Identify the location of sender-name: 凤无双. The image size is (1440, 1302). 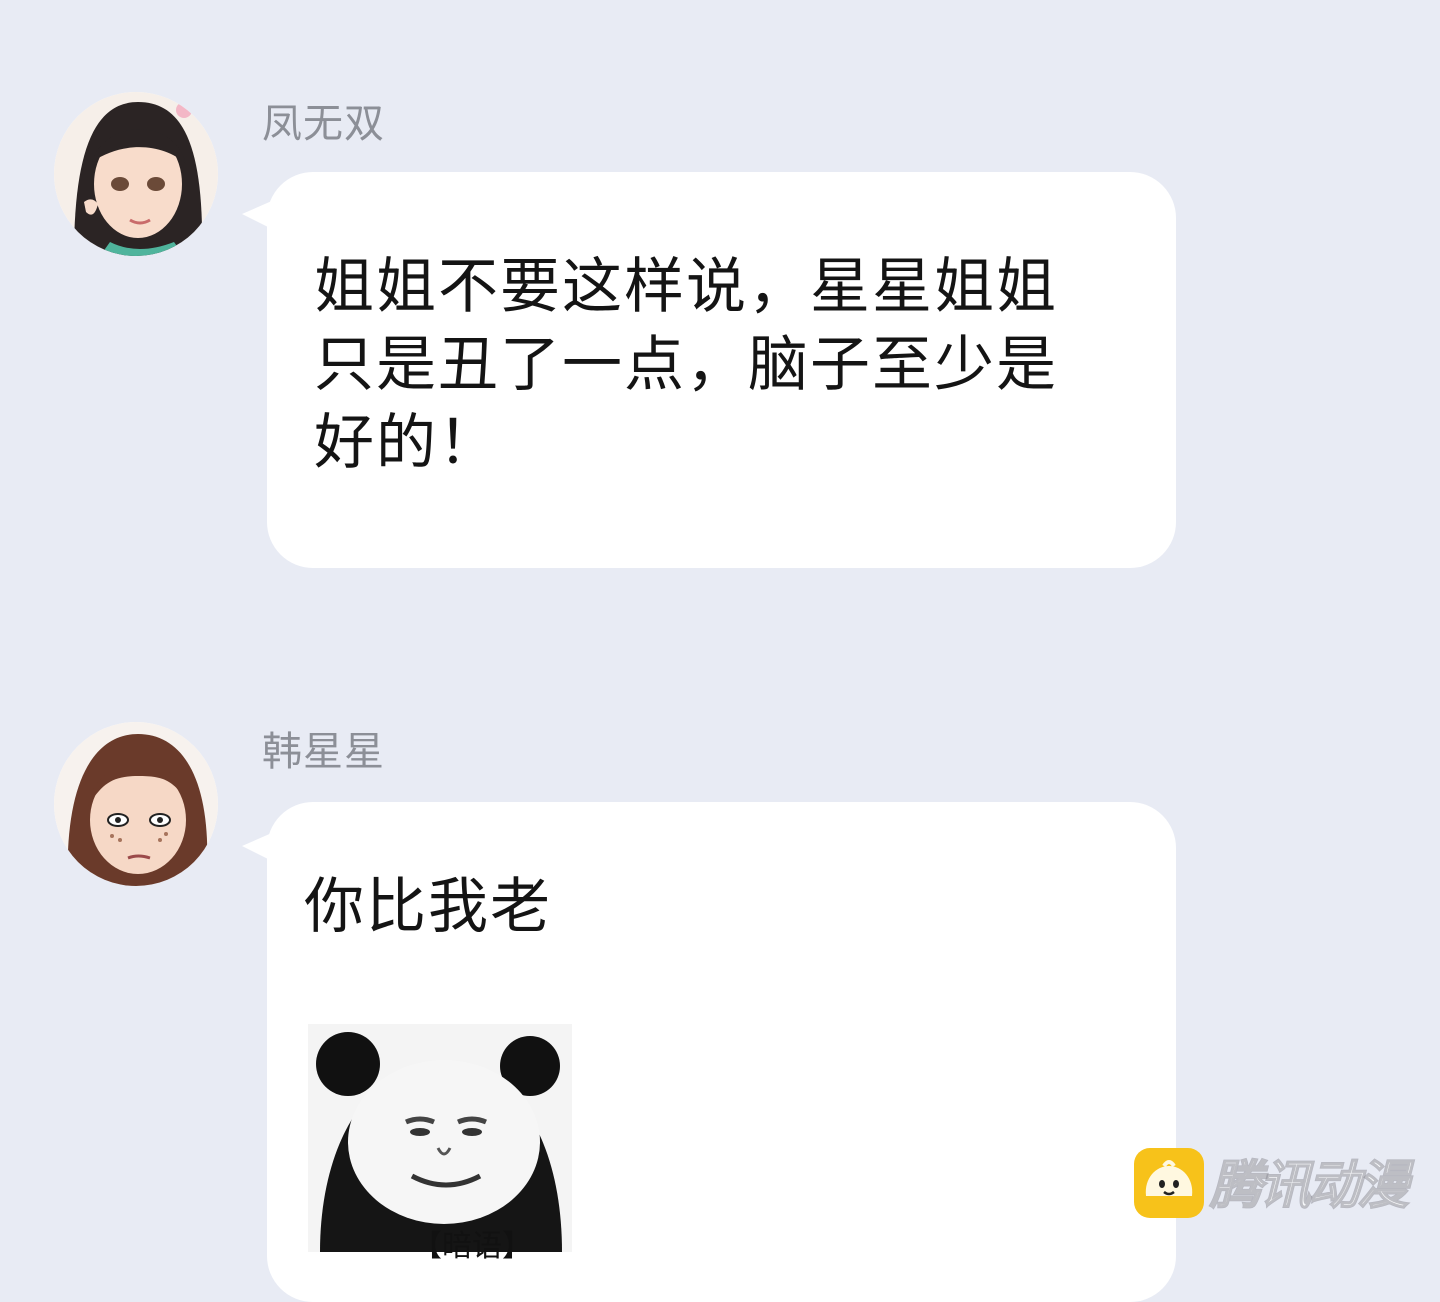
(323, 124).